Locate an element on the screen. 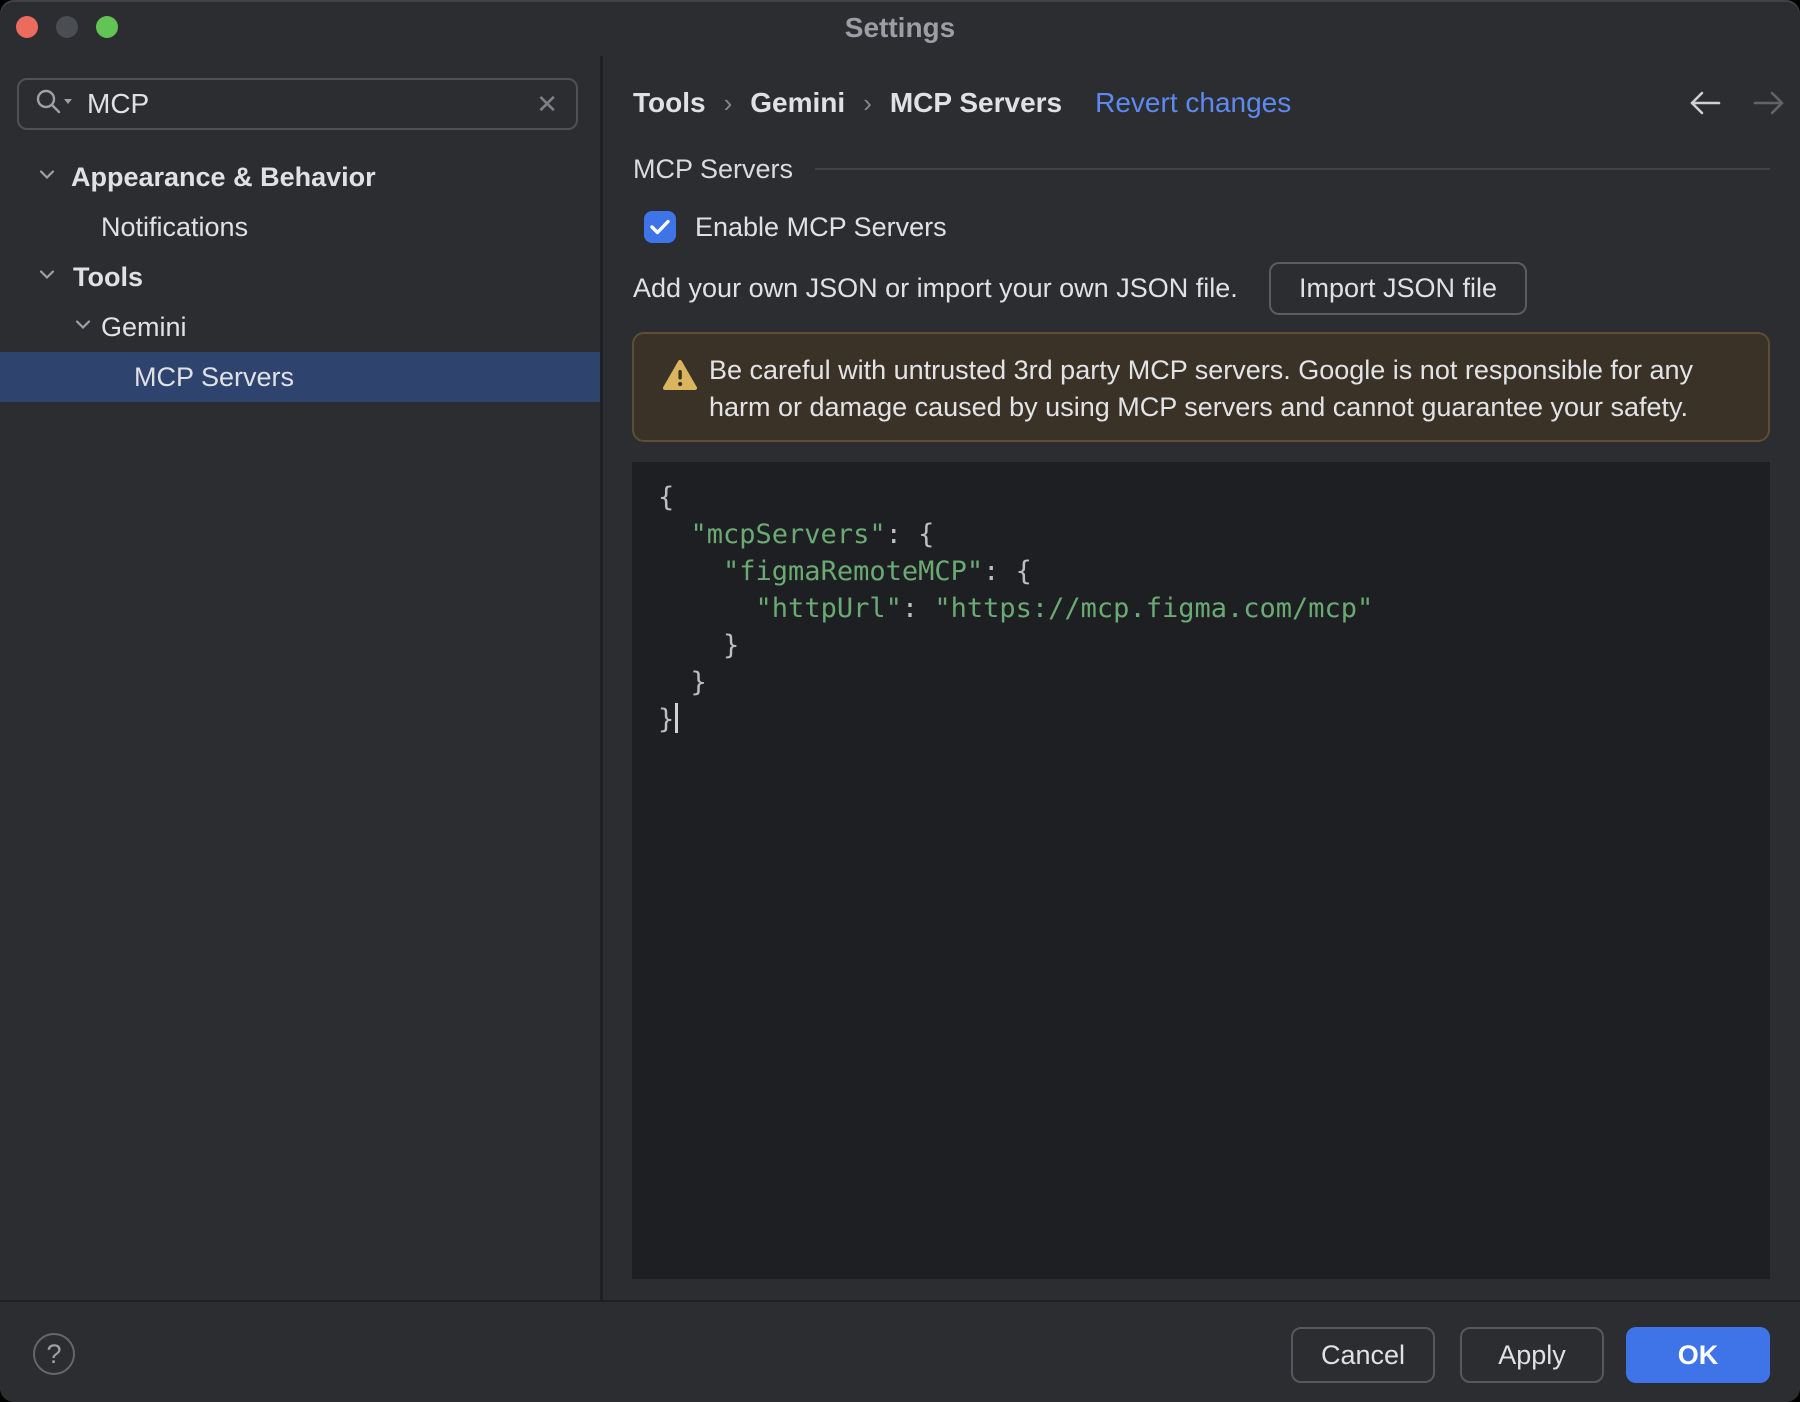  question-mark-icon: ? is located at coordinates (54, 1353).